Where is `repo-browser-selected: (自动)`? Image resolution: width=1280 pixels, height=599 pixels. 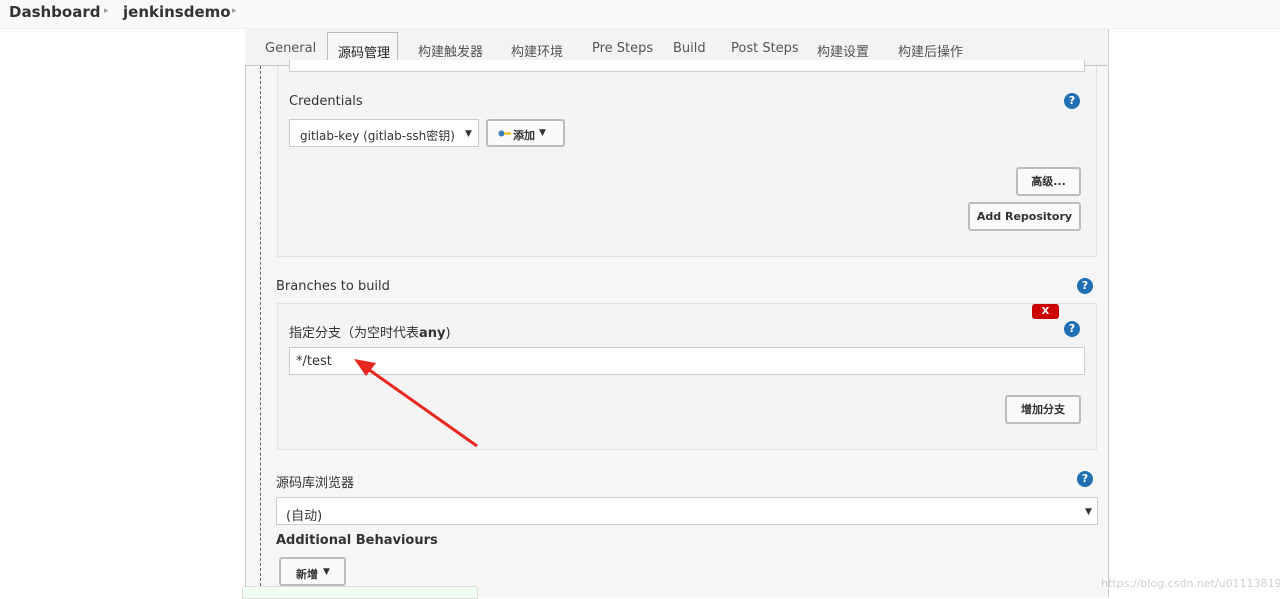 repo-browser-selected: (自动) is located at coordinates (304, 516).